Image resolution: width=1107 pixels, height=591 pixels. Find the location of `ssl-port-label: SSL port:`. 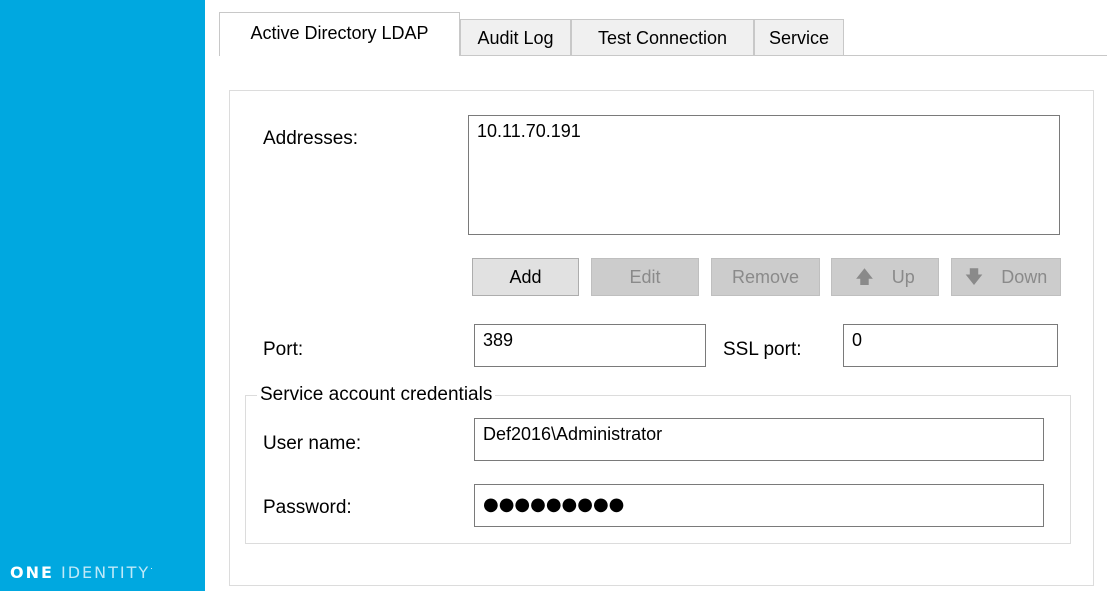

ssl-port-label: SSL port: is located at coordinates (762, 349).